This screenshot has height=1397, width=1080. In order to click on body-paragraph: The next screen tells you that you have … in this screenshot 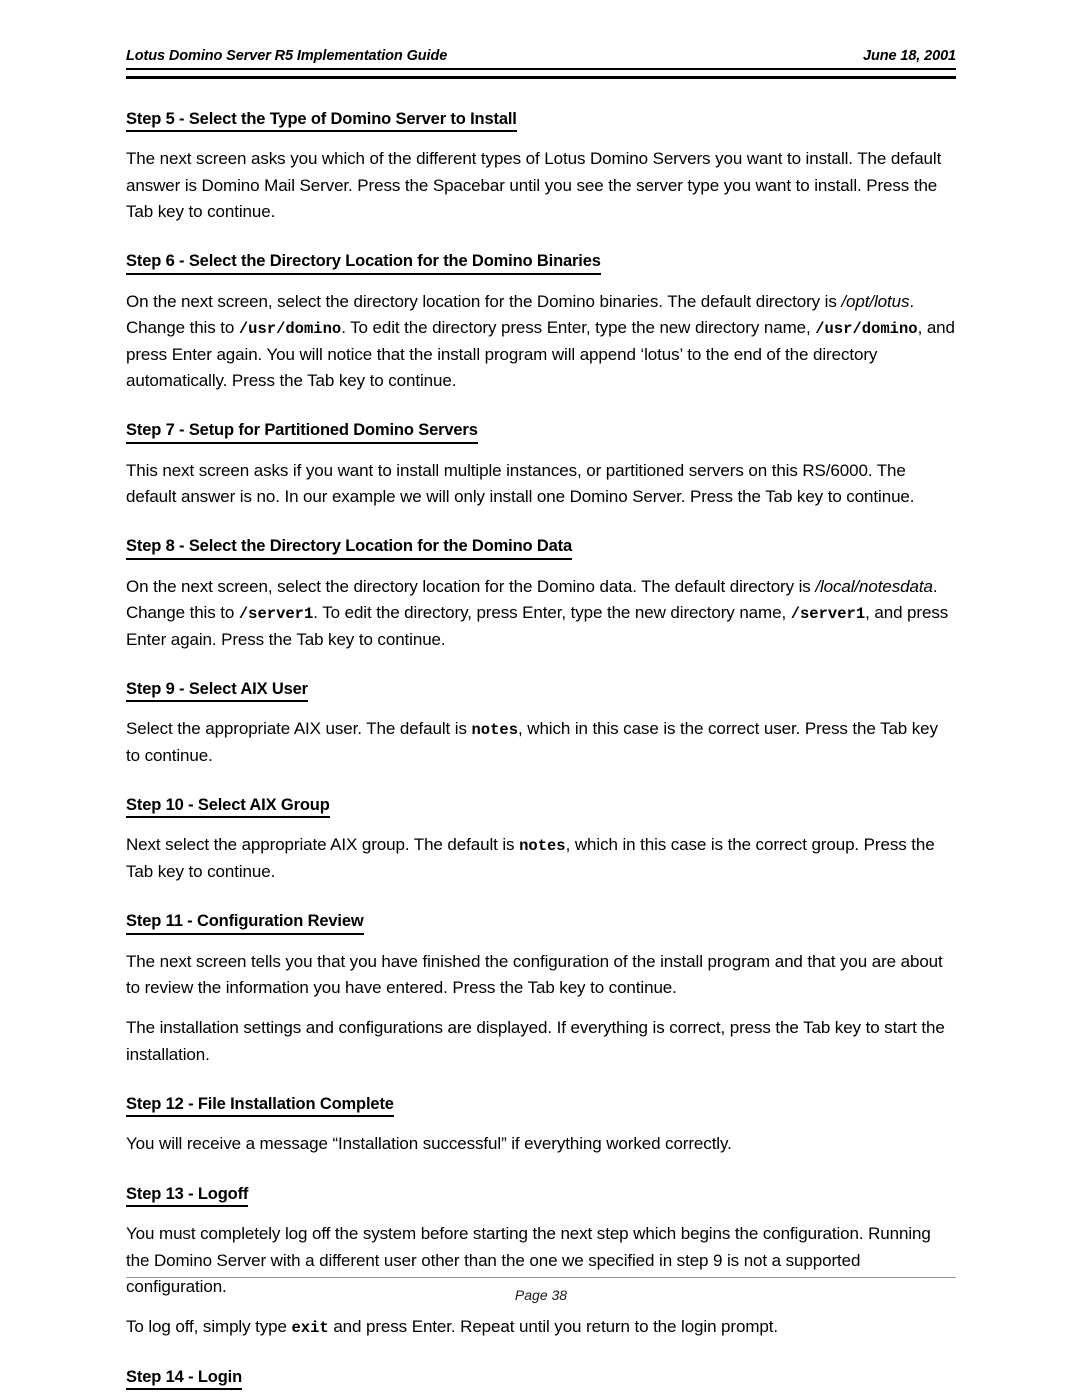, I will do `click(541, 975)`.